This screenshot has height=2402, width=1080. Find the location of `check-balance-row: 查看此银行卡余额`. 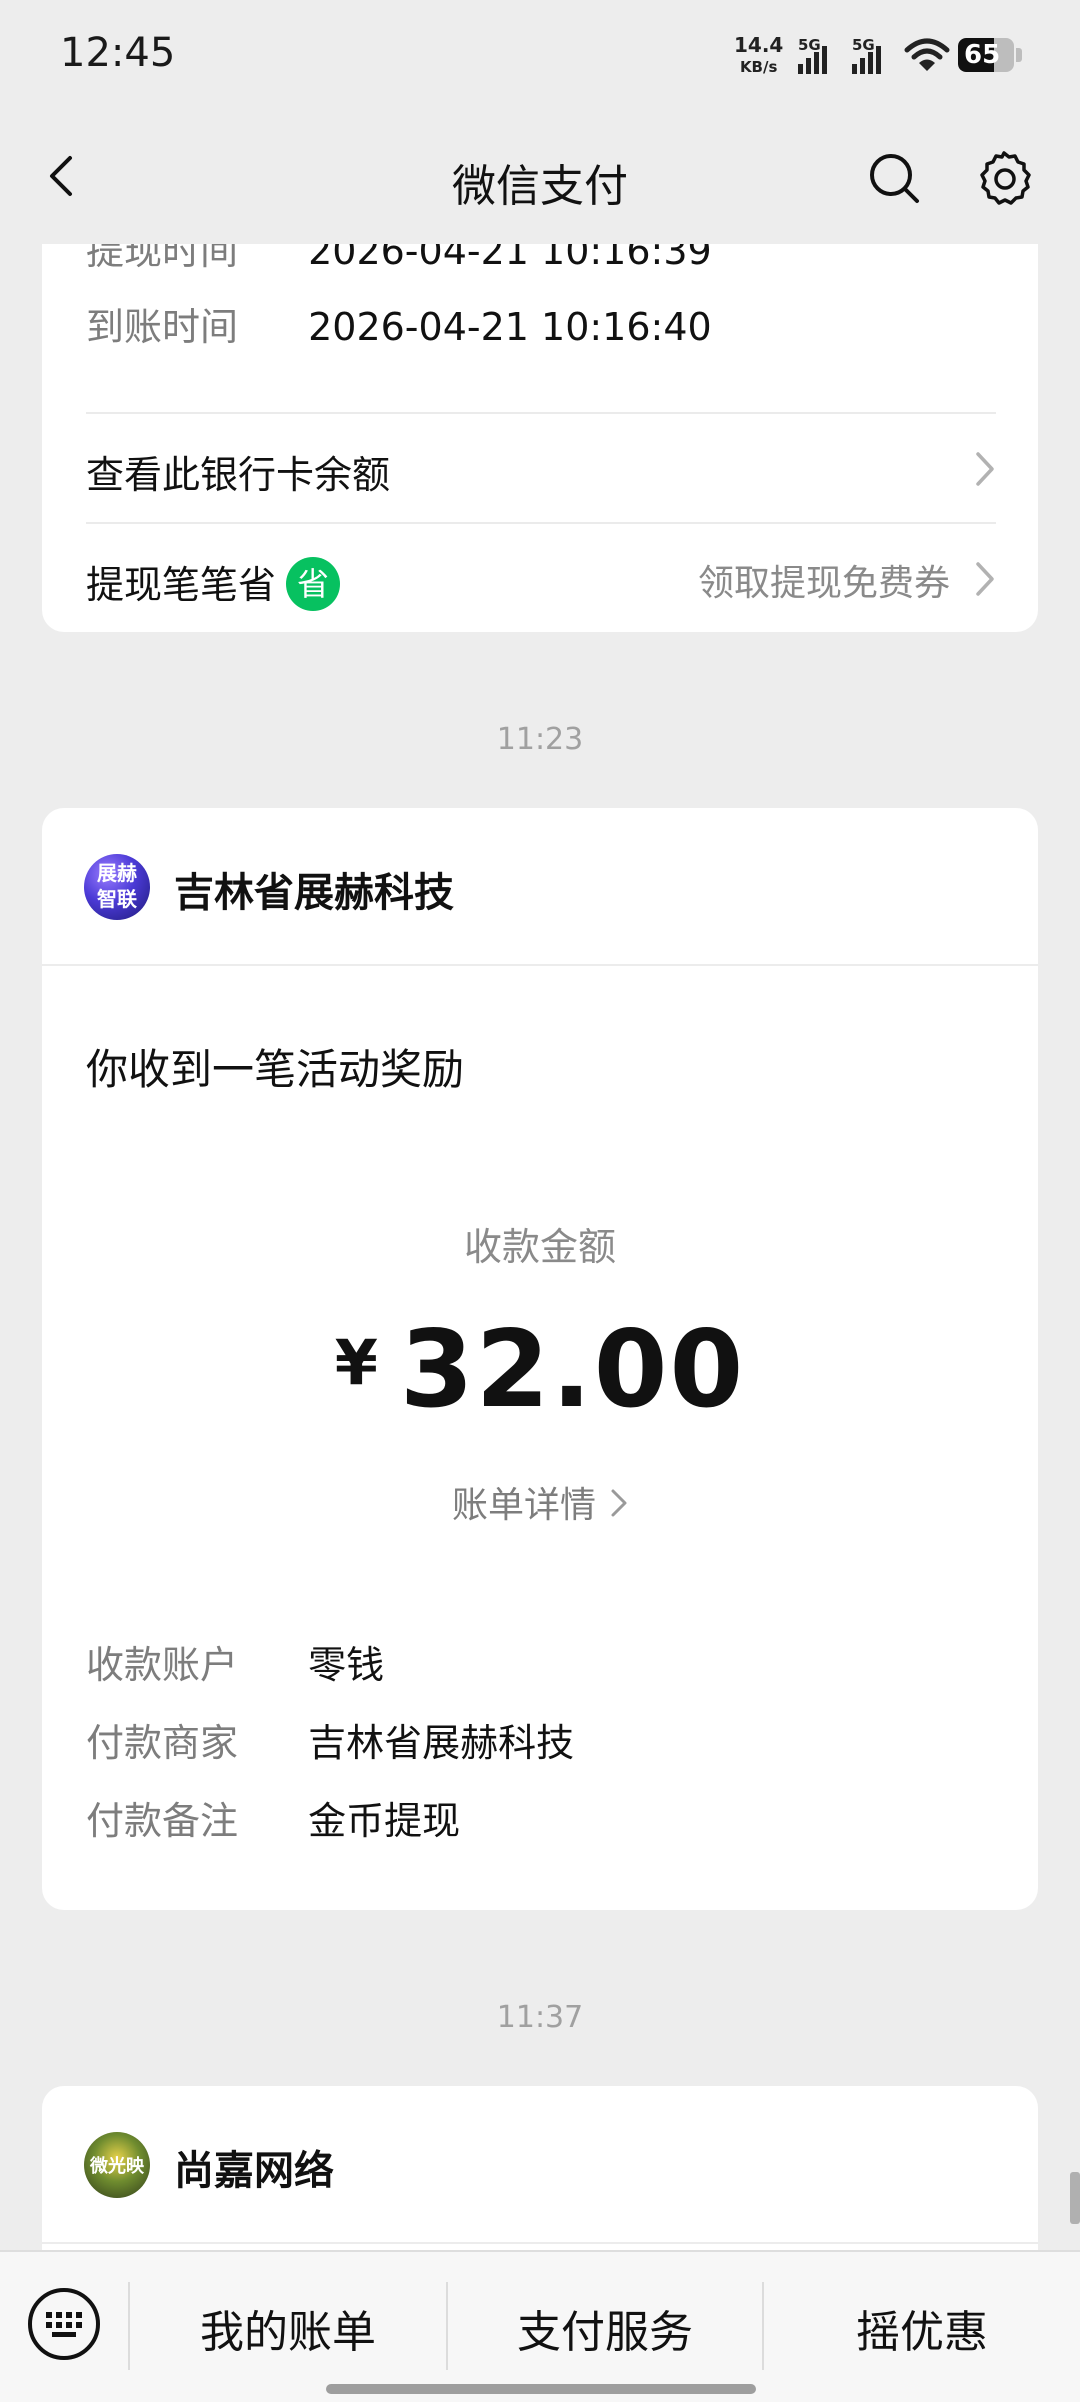

check-balance-row: 查看此银行卡余额 is located at coordinates (541, 468).